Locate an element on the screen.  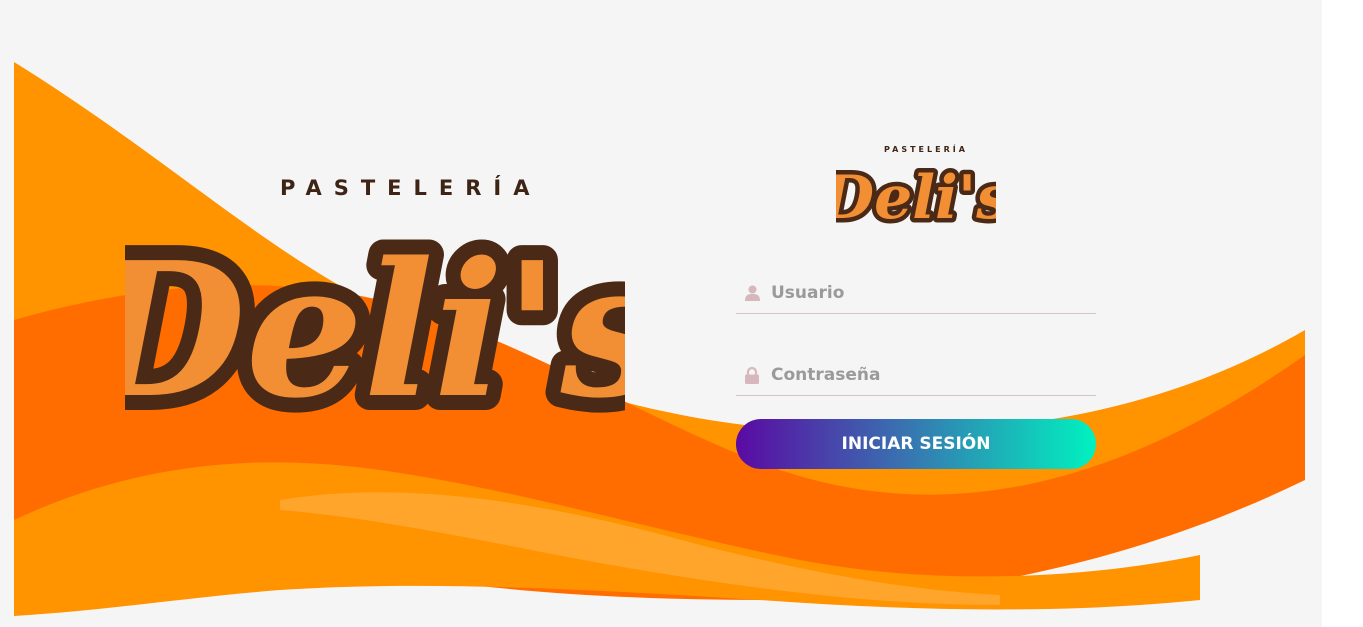
form-wordmark-fill: Deli's is located at coordinates (916, 198).